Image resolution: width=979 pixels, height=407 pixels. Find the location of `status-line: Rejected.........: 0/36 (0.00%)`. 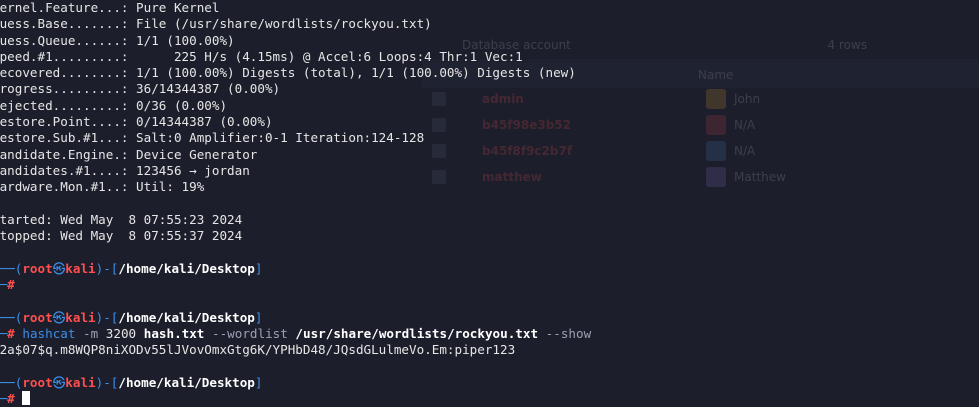

status-line: Rejected.........: 0/36 (0.00%) is located at coordinates (114, 105).